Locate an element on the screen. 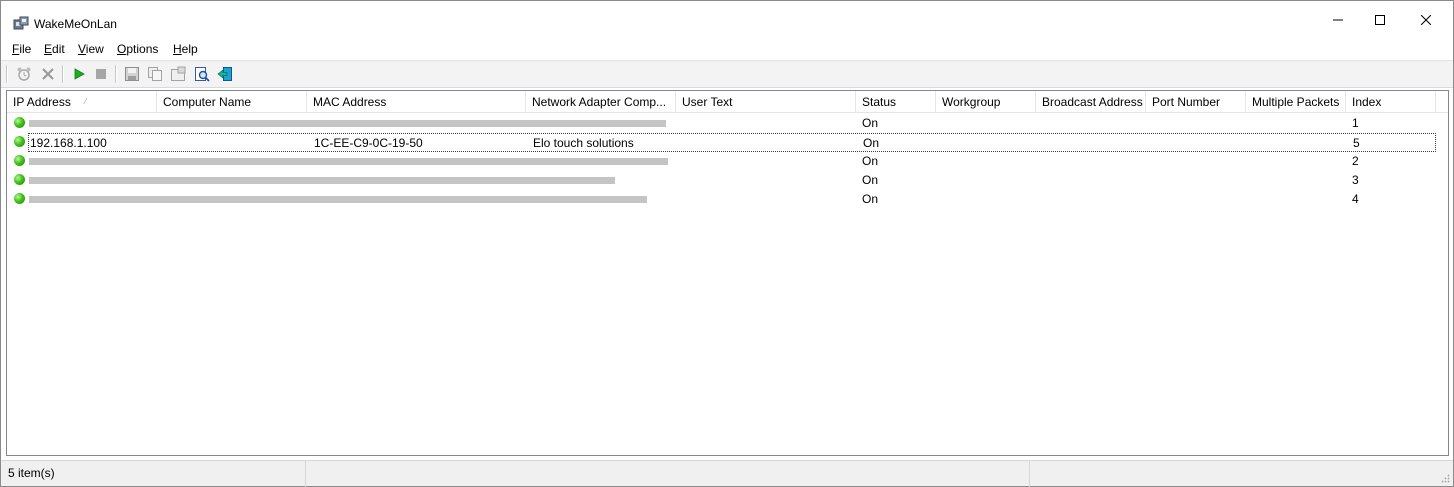 The width and height of the screenshot is (1454, 487). play-icon is located at coordinates (79, 74).